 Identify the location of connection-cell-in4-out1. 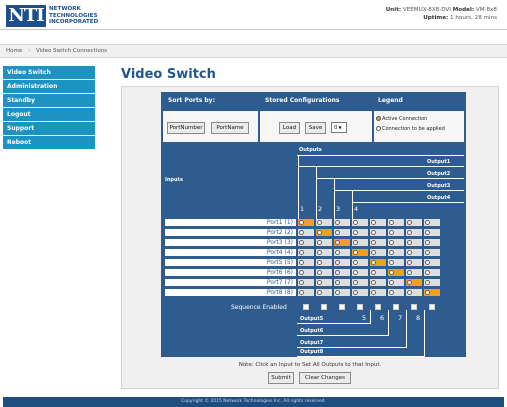
(306, 252).